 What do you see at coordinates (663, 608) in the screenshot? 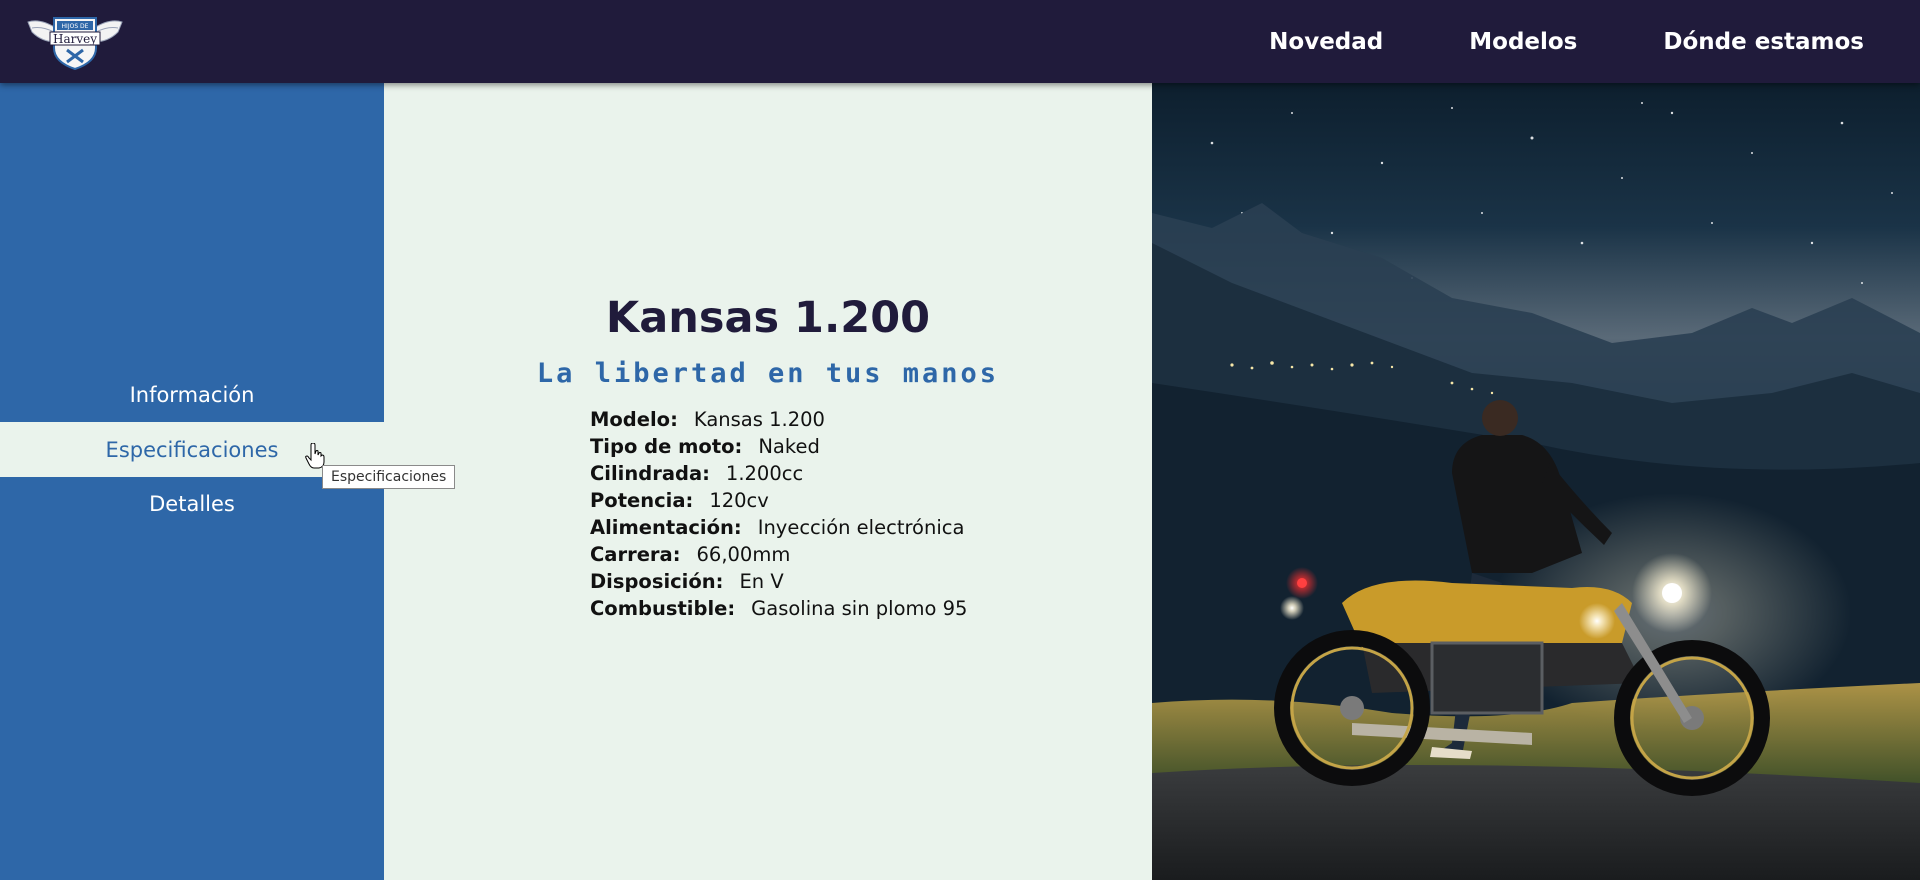
I see `spec-label: Combustible:` at bounding box center [663, 608].